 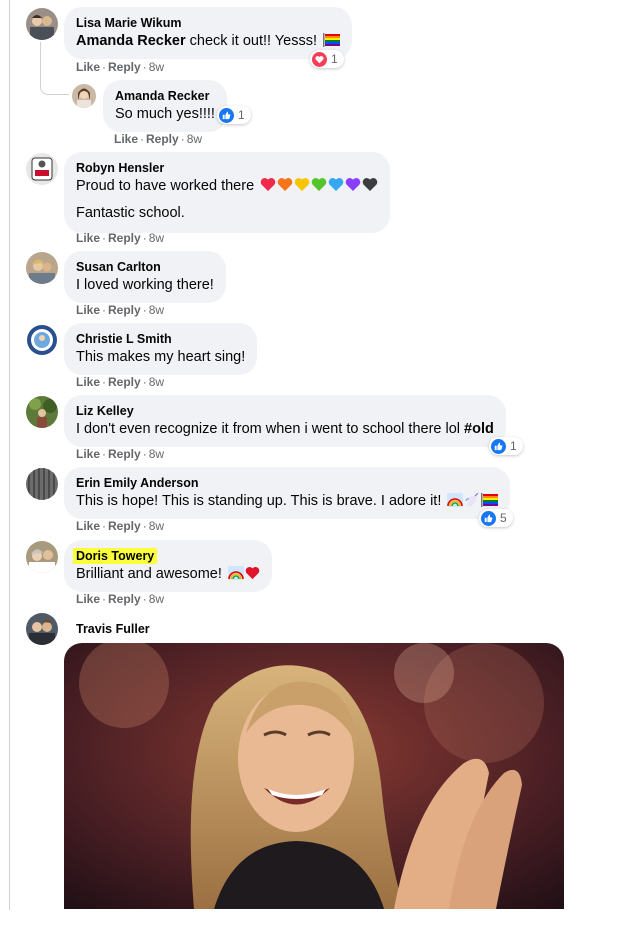 What do you see at coordinates (120, 168) in the screenshot?
I see `comment-author: Robyn Hensler` at bounding box center [120, 168].